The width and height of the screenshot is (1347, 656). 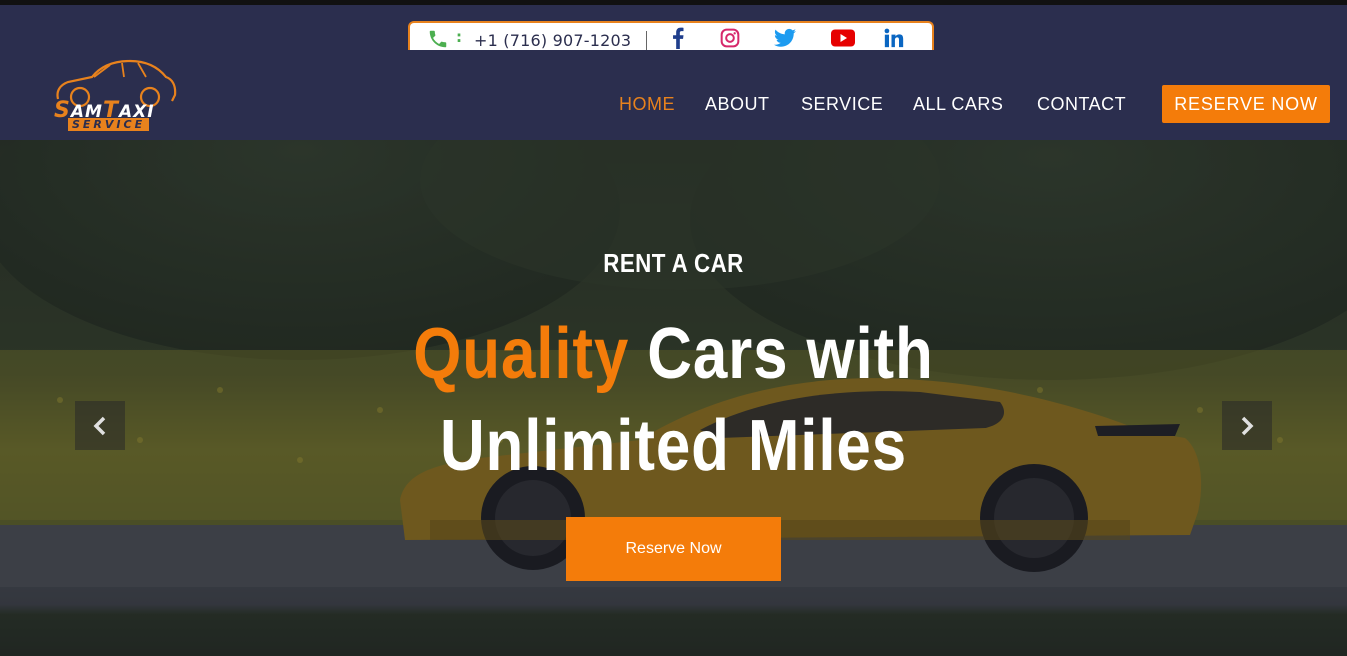 I want to click on headline-rest: Cars with, so click(x=790, y=354).